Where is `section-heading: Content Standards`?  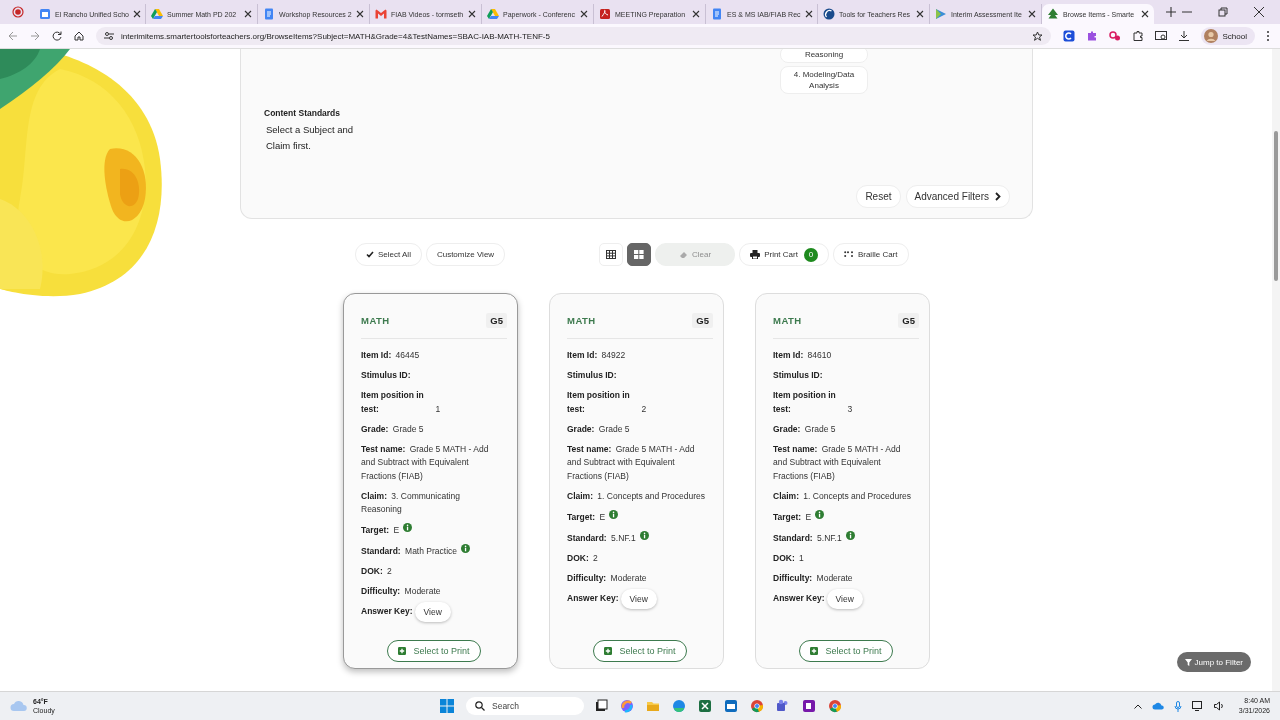
section-heading: Content Standards is located at coordinates (303, 113).